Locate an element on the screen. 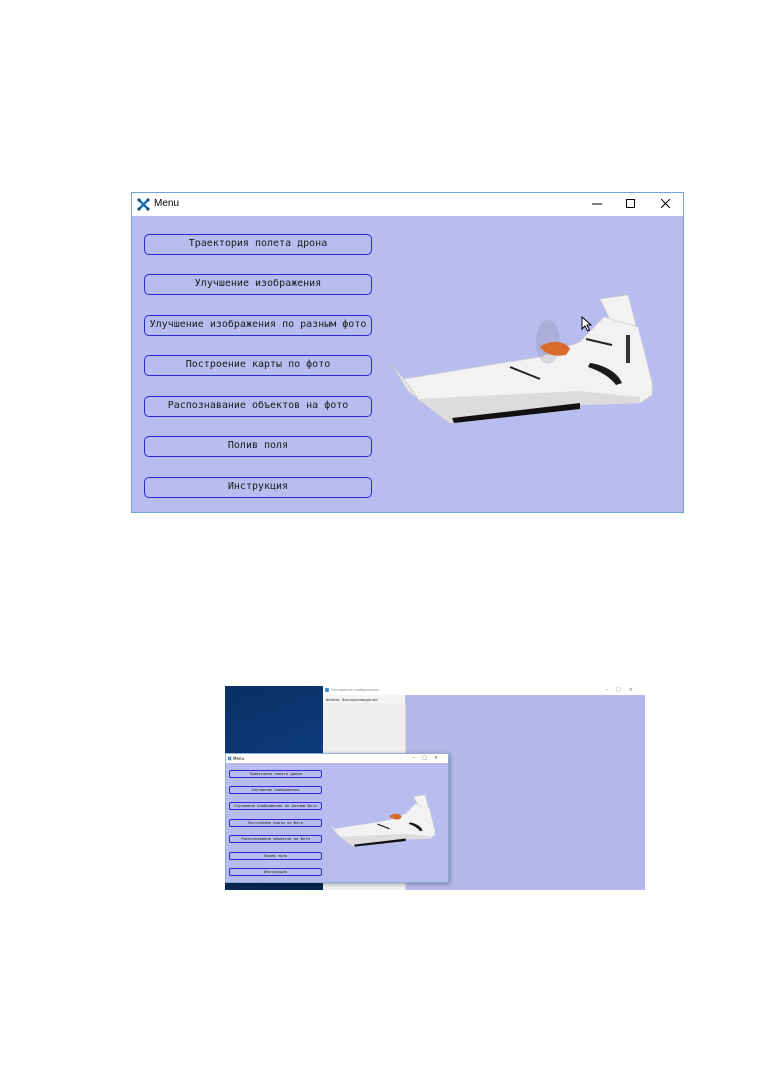 This screenshot has width=761, height=1075. menu-button-enhance-image: Улучшение изображения is located at coordinates (258, 284).